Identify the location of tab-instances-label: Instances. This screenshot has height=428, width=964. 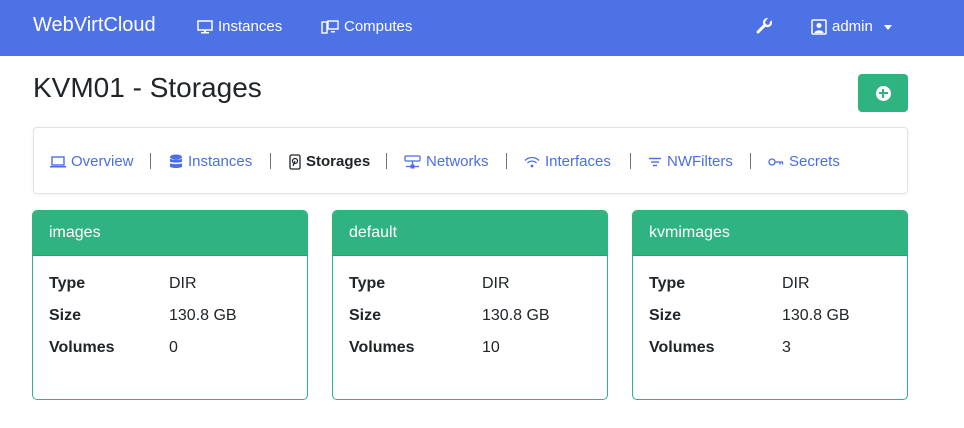
(220, 161).